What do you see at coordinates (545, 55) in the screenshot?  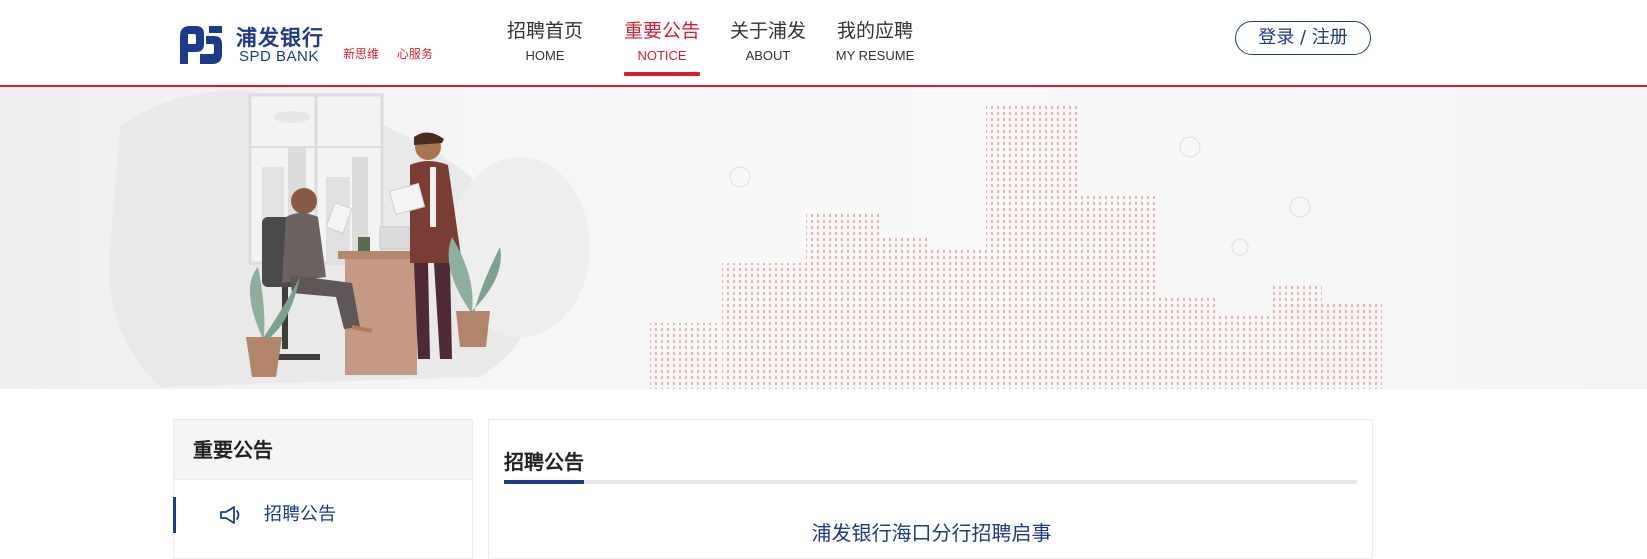 I see `nav-label-en: HOME` at bounding box center [545, 55].